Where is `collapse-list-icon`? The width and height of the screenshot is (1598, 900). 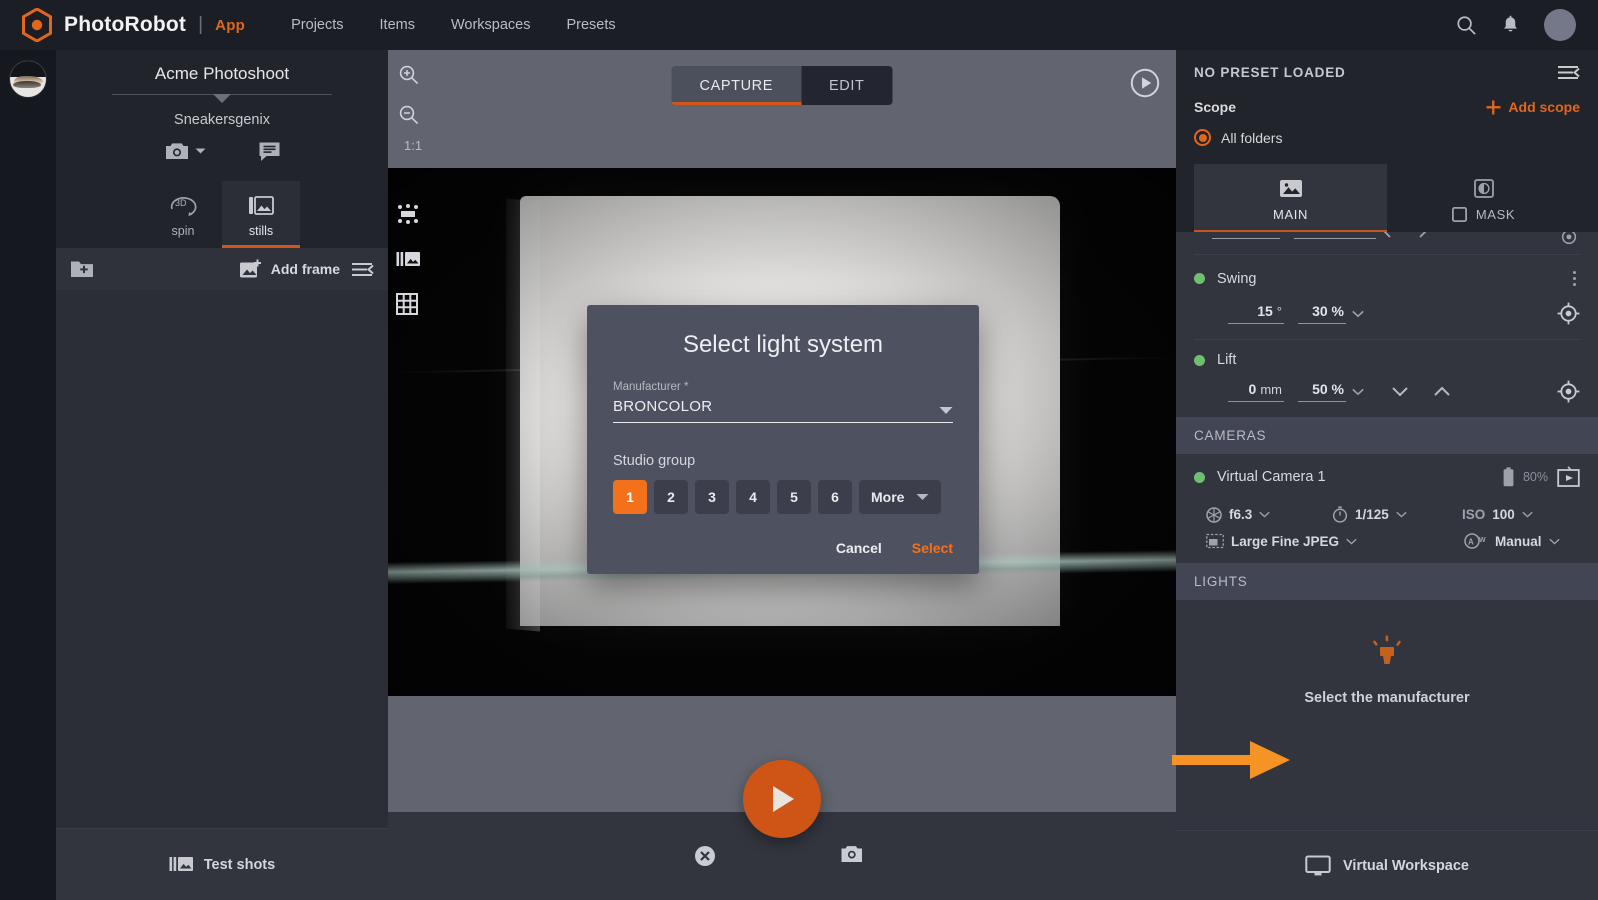
collapse-list-icon is located at coordinates (362, 269).